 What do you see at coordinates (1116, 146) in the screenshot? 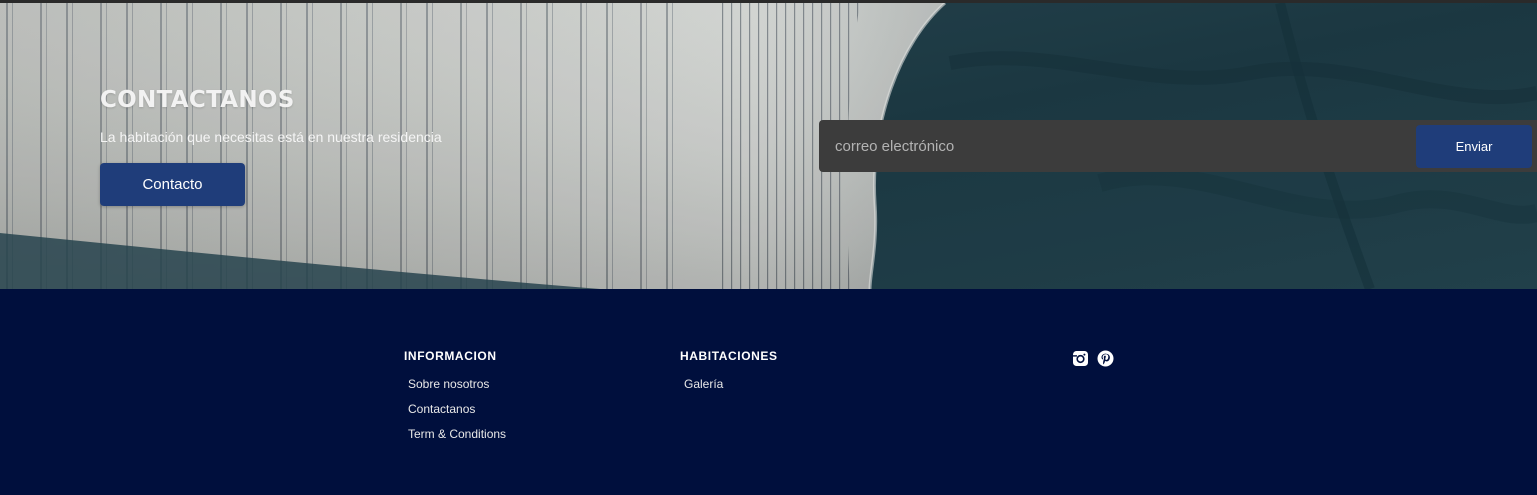
I see `email-input` at bounding box center [1116, 146].